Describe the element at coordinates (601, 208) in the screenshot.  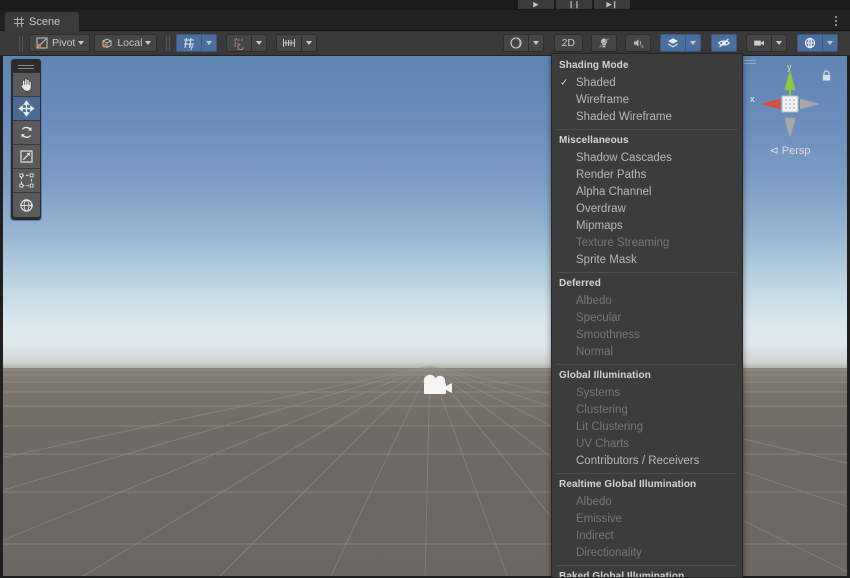
I see `menu-item-label: Overdraw` at that location.